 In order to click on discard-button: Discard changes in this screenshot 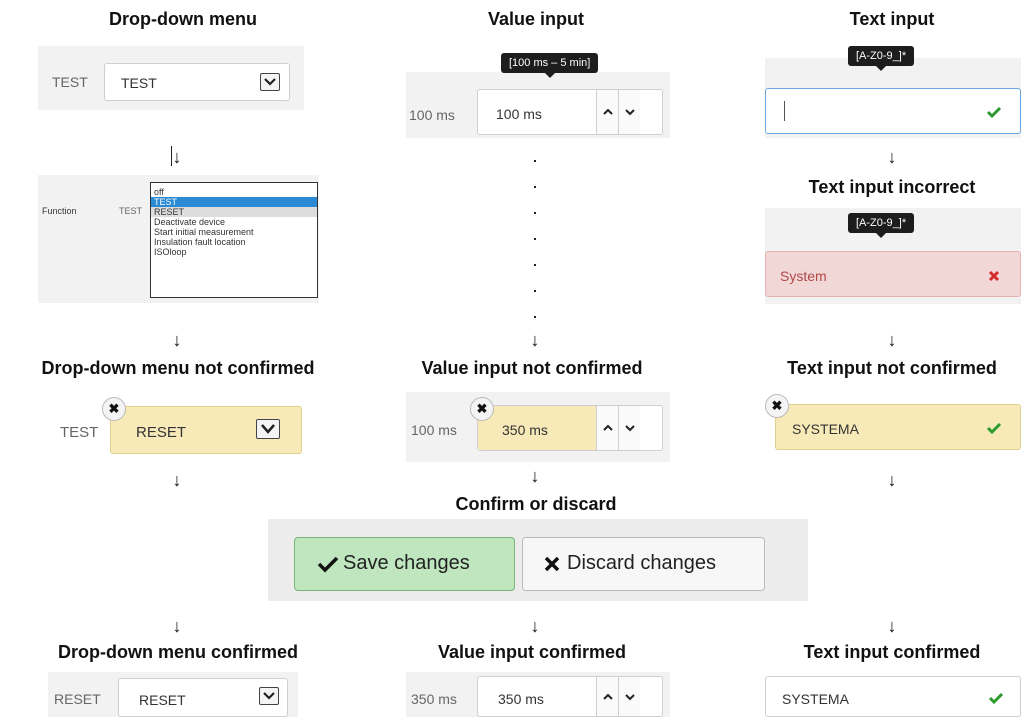, I will do `click(643, 564)`.